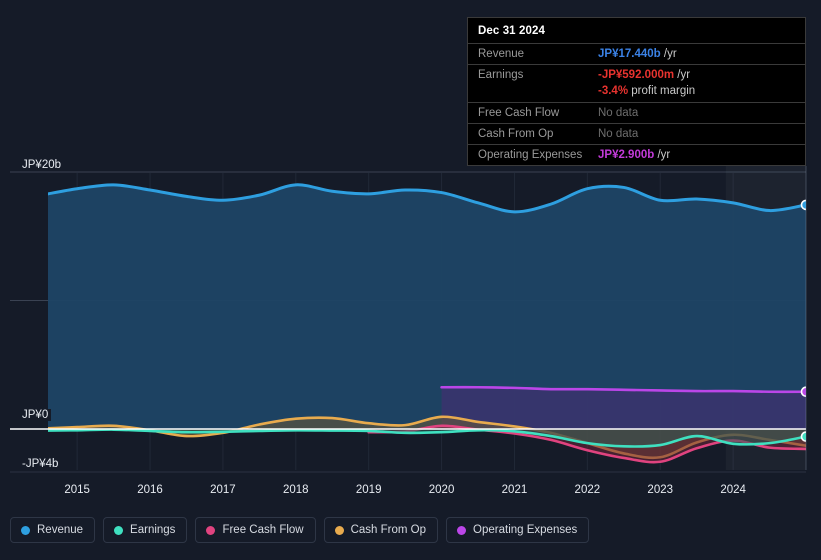 This screenshot has width=821, height=560. I want to click on legend-label: Operating Expenses, so click(525, 530).